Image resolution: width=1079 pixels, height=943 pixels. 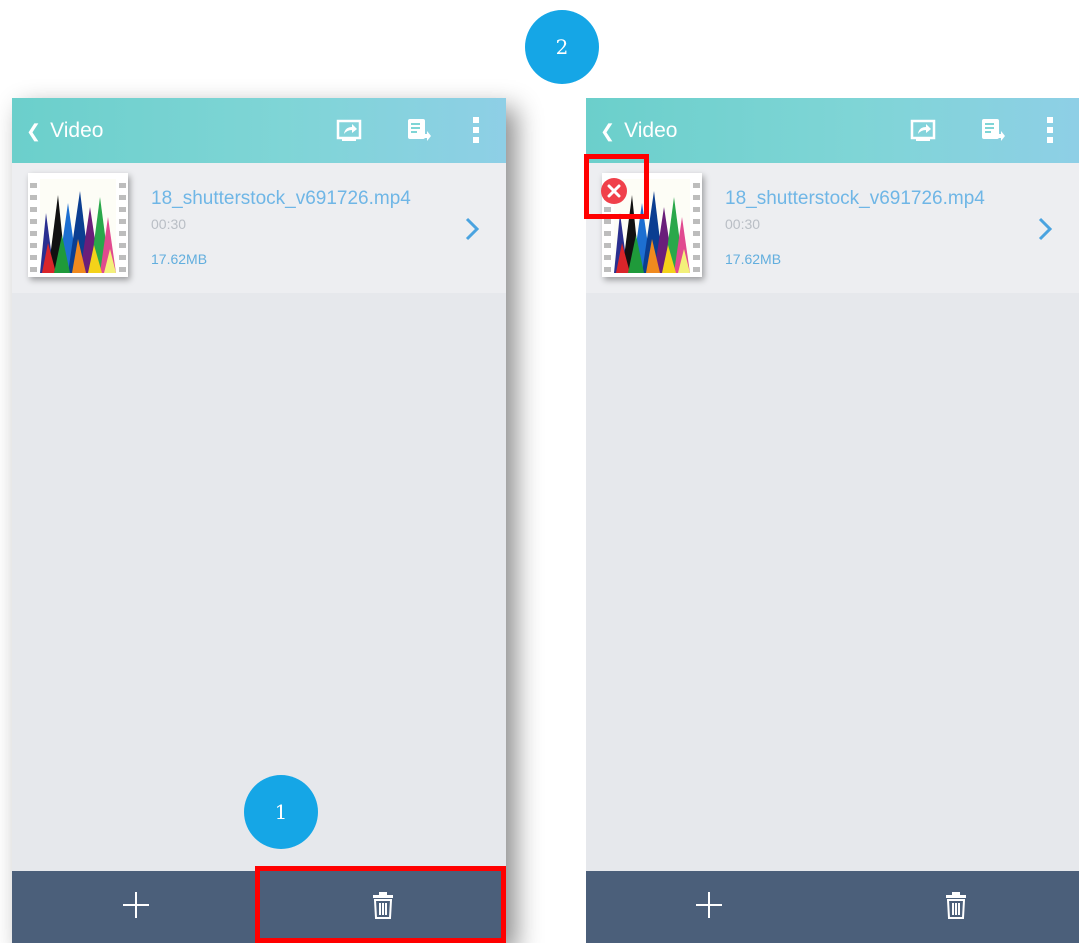 I want to click on video-thumbnail, so click(x=78, y=225).